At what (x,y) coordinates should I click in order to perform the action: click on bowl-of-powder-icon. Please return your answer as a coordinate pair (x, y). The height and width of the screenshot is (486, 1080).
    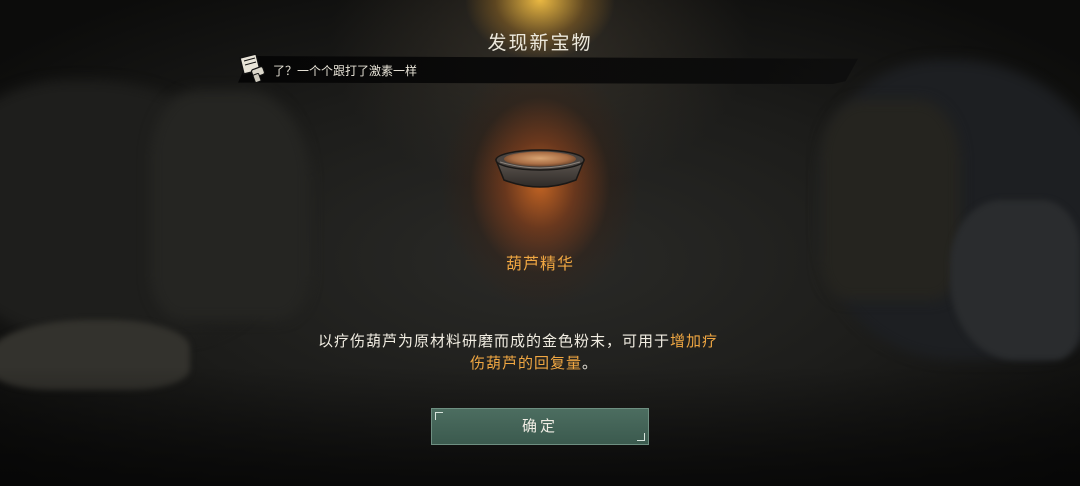
    Looking at the image, I should click on (540, 170).